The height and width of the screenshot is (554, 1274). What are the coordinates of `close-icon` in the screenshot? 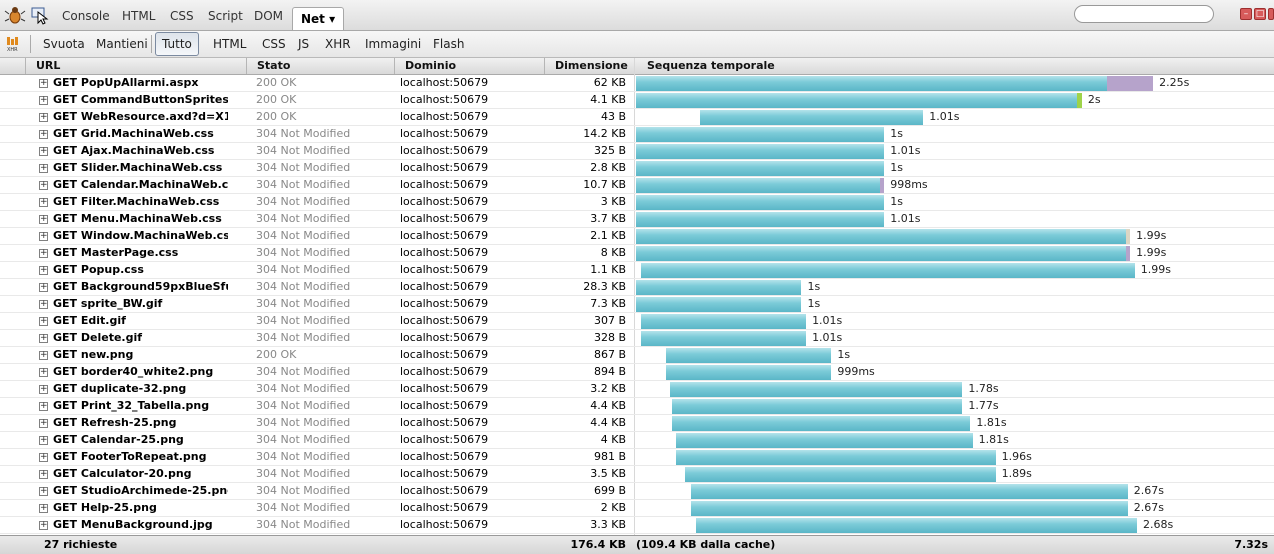 It's located at (1271, 14).